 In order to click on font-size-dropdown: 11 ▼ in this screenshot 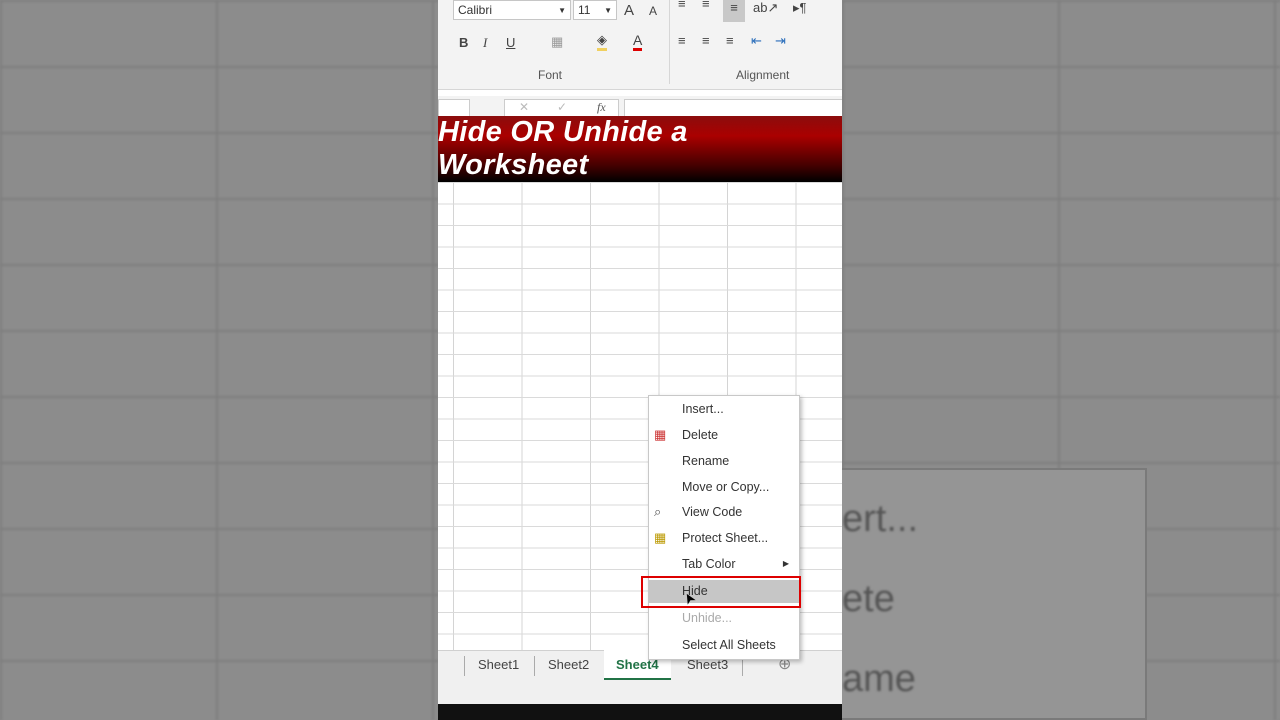, I will do `click(595, 10)`.